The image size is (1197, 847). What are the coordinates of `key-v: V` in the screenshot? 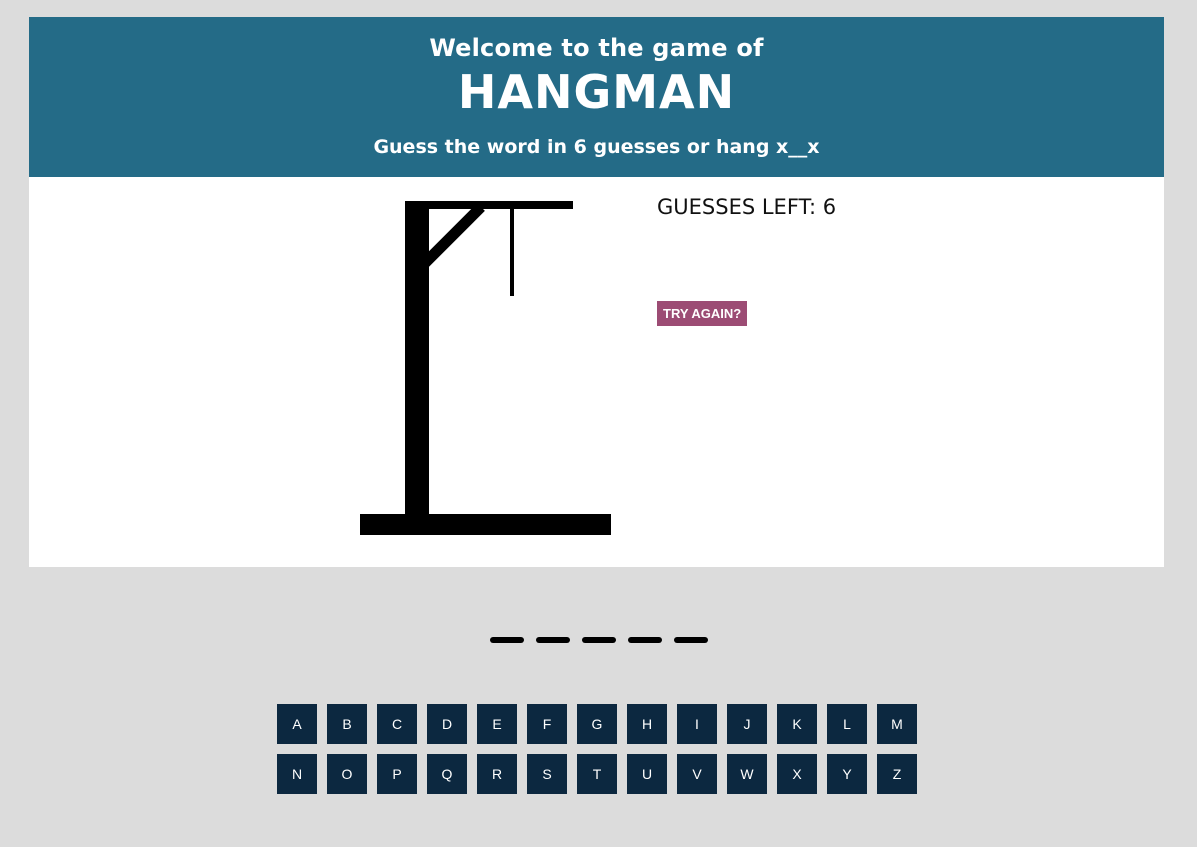 It's located at (697, 774).